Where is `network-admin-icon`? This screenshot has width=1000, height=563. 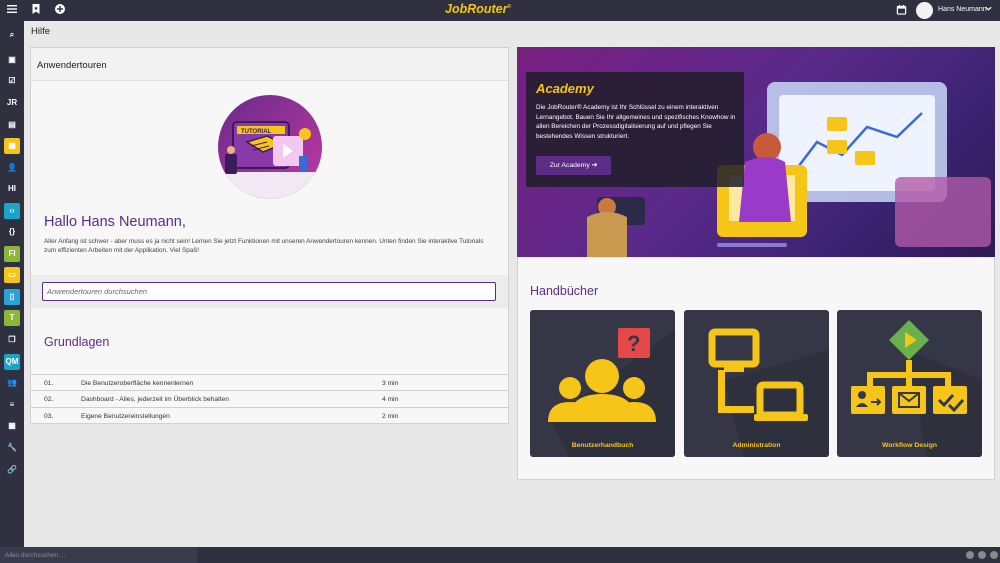
network-admin-icon is located at coordinates (768, 392).